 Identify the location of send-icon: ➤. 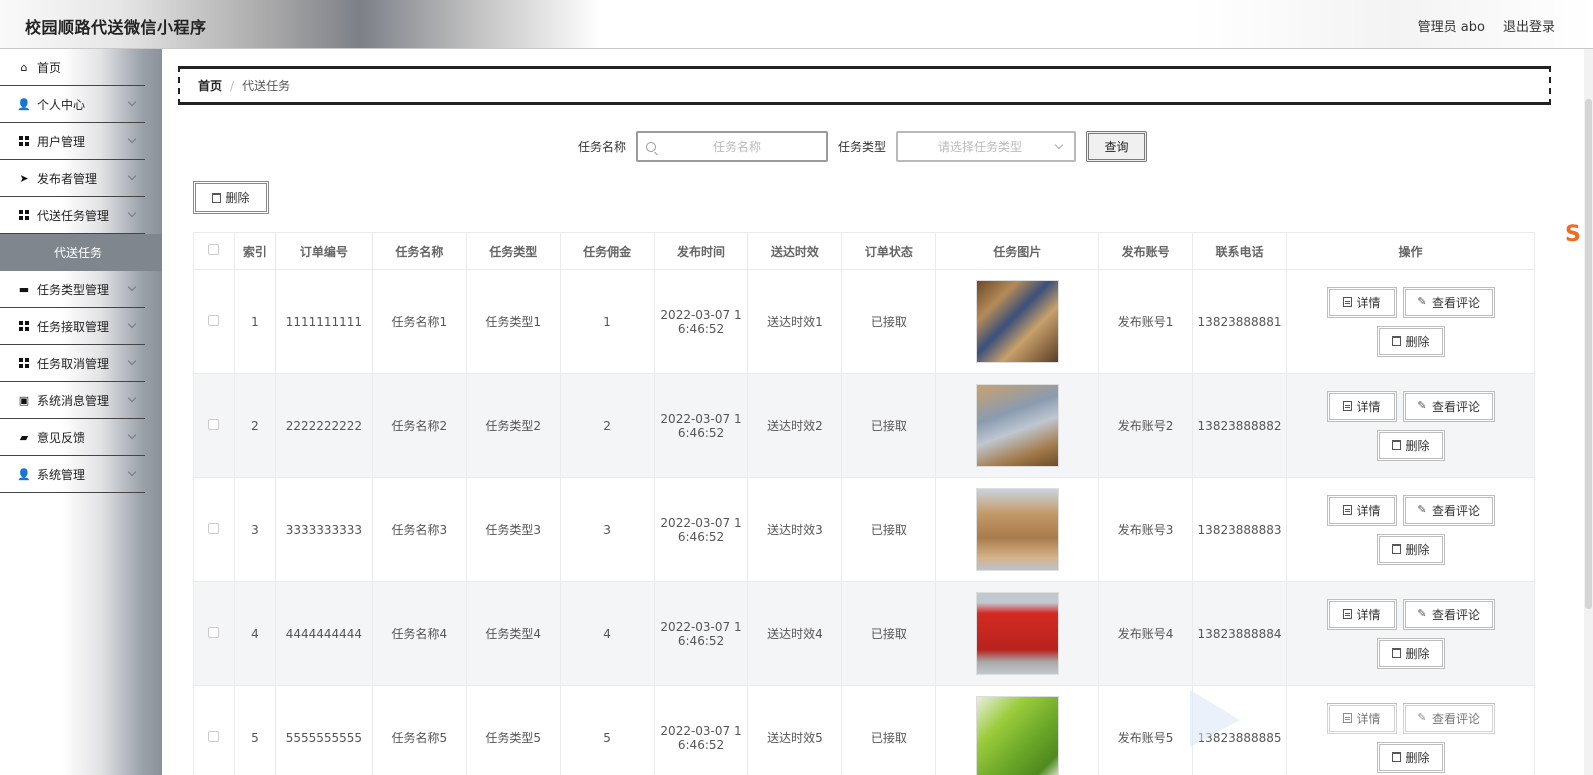
(24, 178).